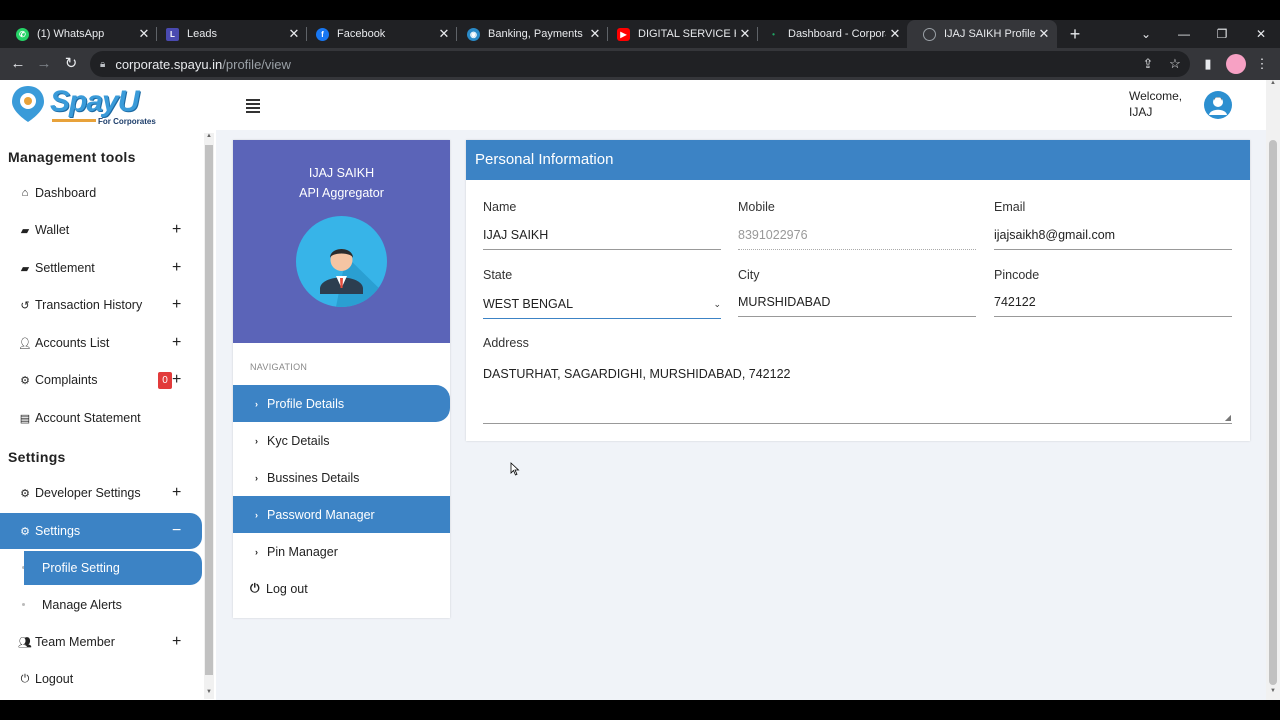 The width and height of the screenshot is (1280, 720). What do you see at coordinates (341, 440) in the screenshot?
I see `profile-nav-kyc-details: › Kyc Details` at bounding box center [341, 440].